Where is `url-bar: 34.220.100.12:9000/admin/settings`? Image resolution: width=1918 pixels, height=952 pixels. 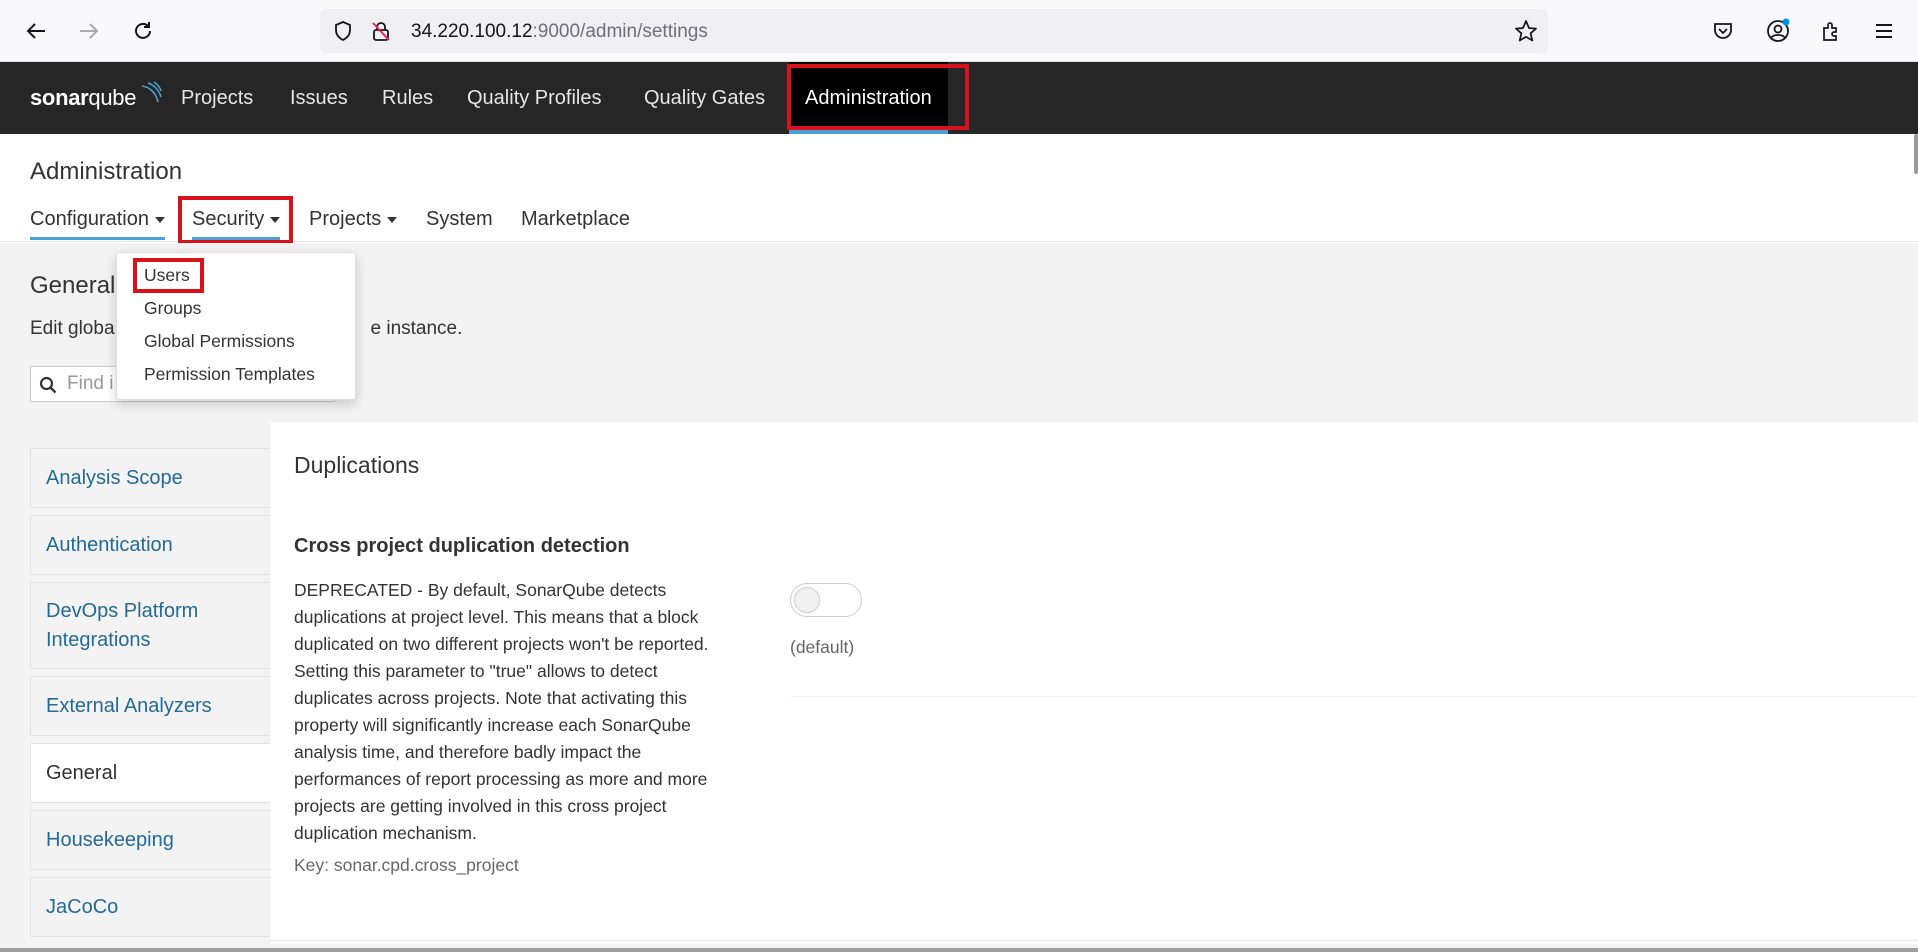 url-bar: 34.220.100.12:9000/admin/settings is located at coordinates (934, 31).